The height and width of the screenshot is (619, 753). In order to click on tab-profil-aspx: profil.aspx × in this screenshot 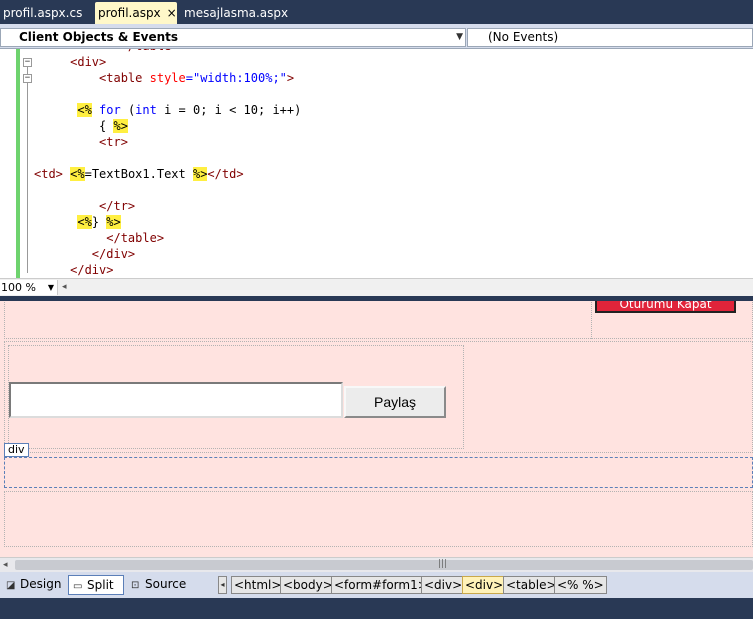, I will do `click(136, 13)`.